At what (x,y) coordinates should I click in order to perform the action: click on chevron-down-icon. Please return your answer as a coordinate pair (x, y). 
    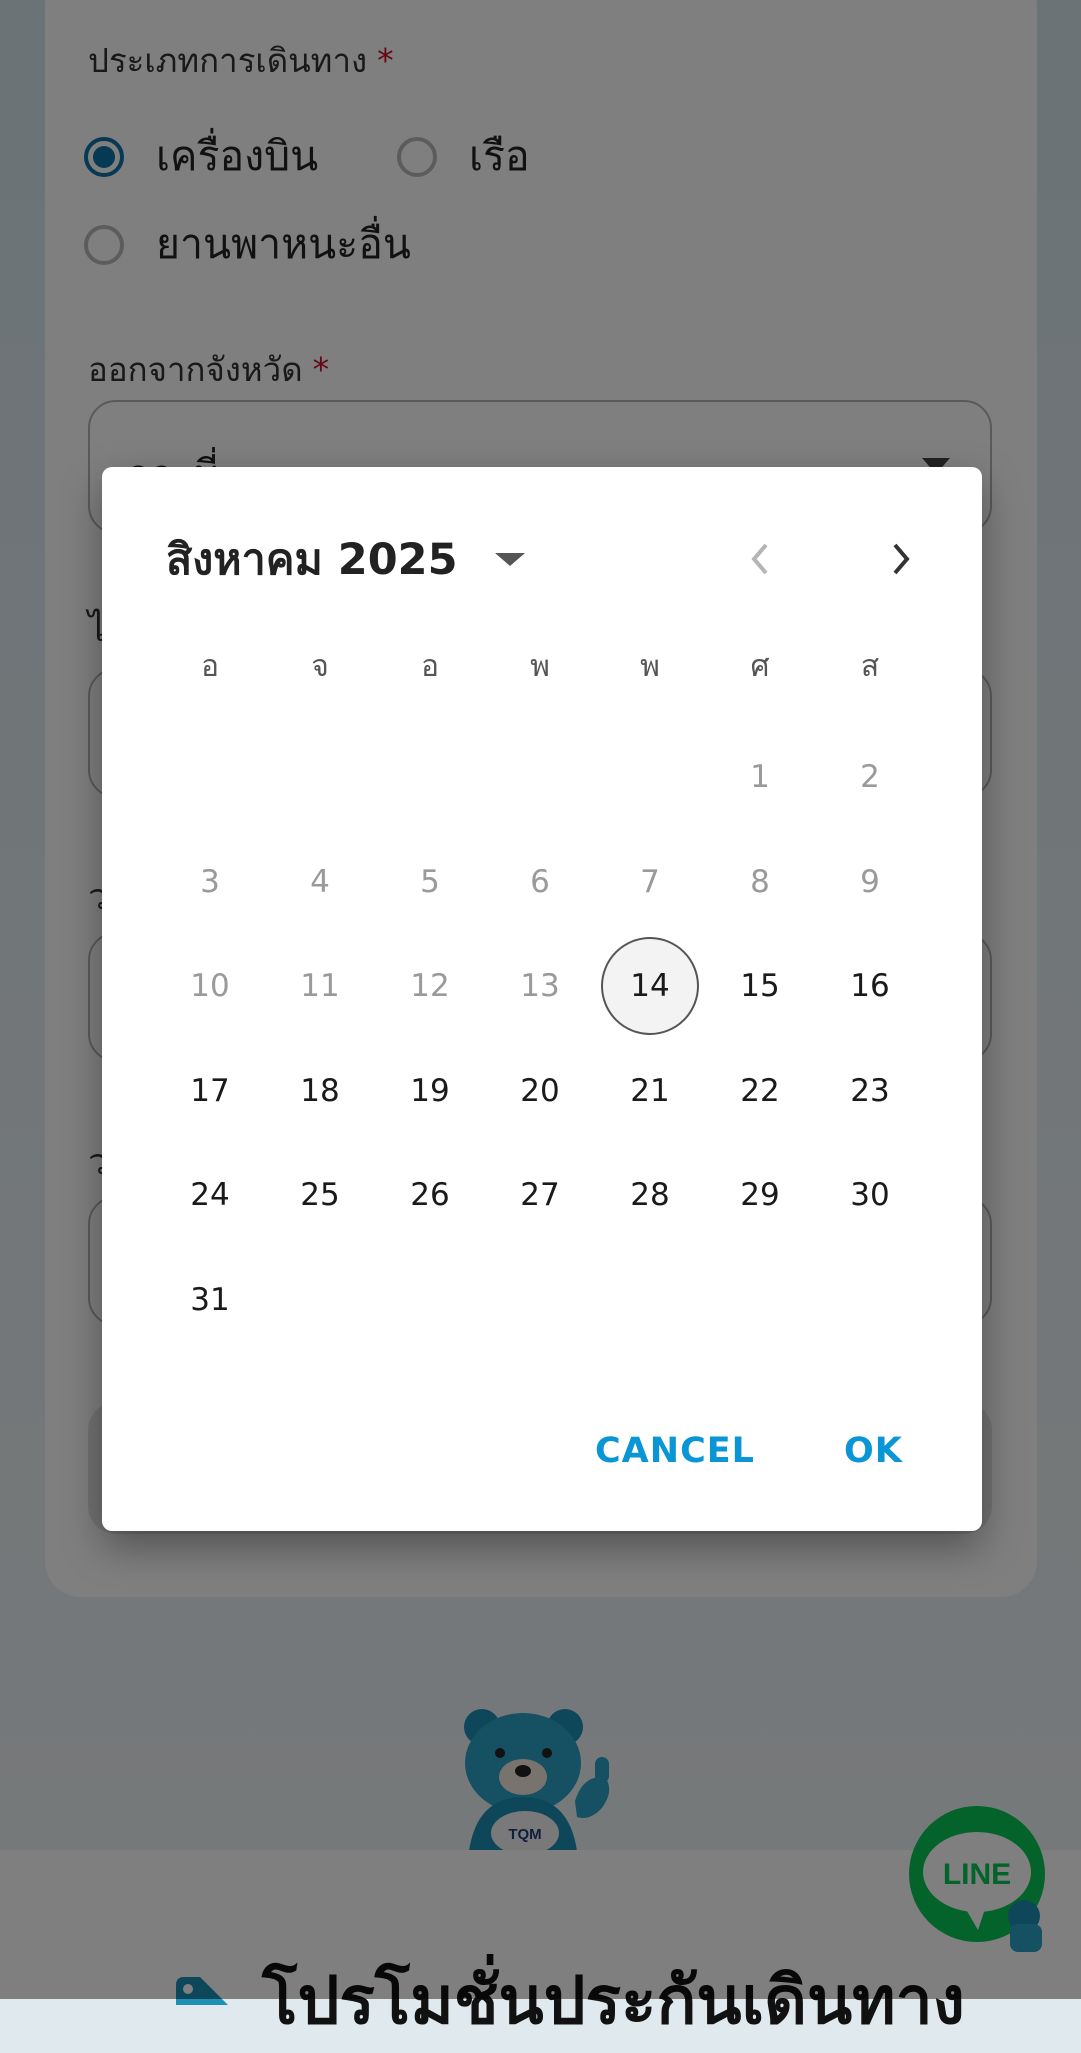
    Looking at the image, I should click on (510, 559).